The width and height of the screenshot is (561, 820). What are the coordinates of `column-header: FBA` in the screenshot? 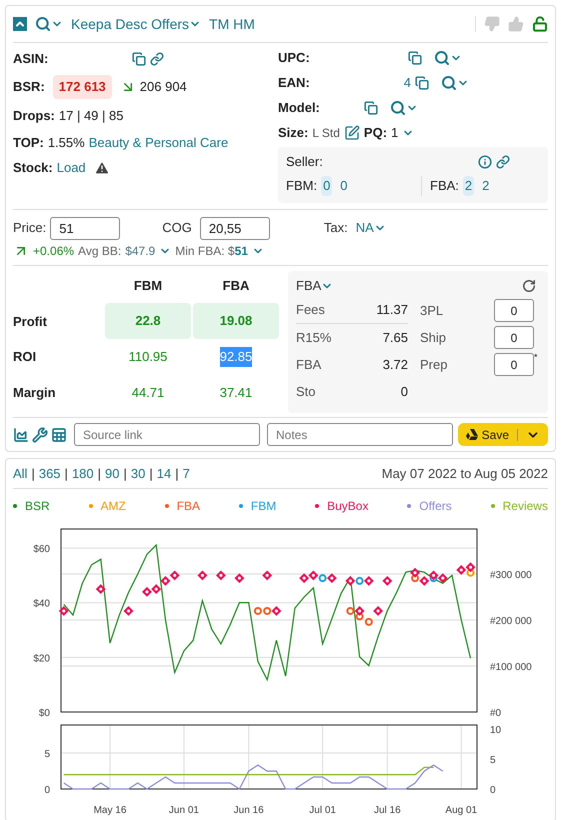 It's located at (236, 286).